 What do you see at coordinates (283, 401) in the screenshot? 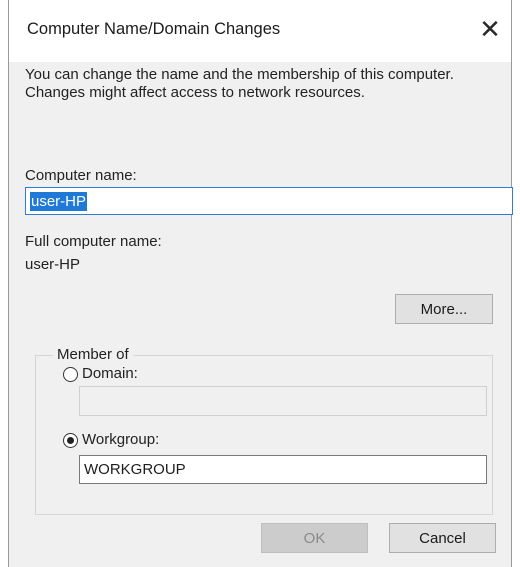
I see `domain-input` at bounding box center [283, 401].